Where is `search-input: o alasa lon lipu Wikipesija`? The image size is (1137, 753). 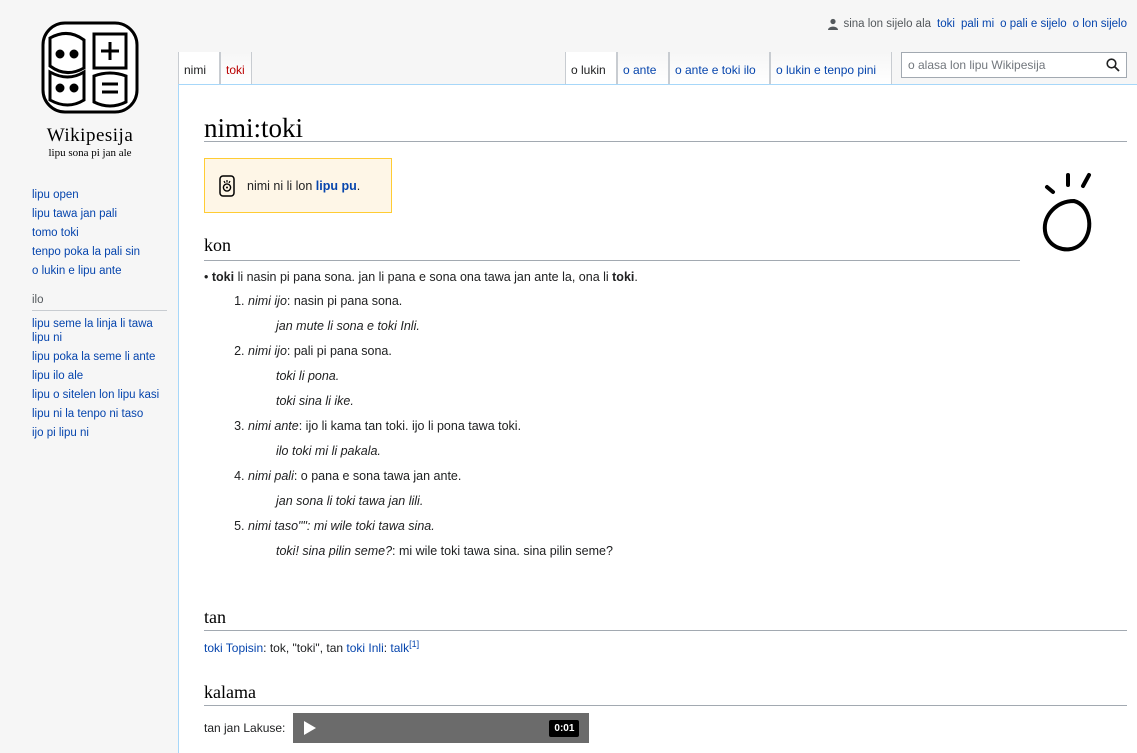
search-input: o alasa lon lipu Wikipesija is located at coordinates (1014, 65).